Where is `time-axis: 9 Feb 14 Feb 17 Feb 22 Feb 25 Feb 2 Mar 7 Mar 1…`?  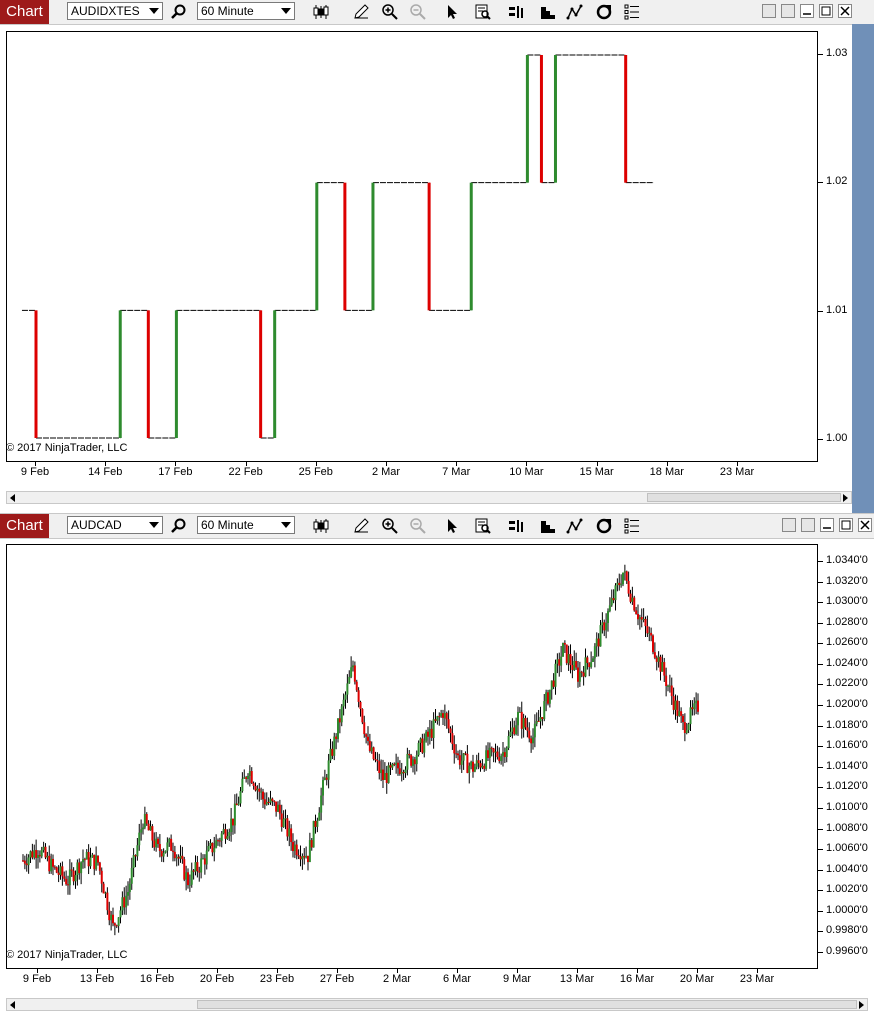
time-axis: 9 Feb 14 Feb 17 Feb 22 Feb 25 Feb 2 Mar 7 Mar 1… is located at coordinates (412, 476).